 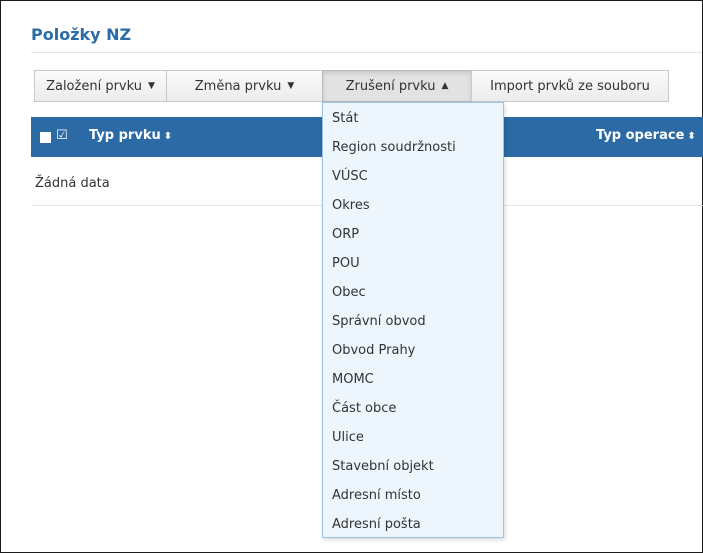 I want to click on column-header-element-type: Typ prvku ⬍, so click(x=130, y=135).